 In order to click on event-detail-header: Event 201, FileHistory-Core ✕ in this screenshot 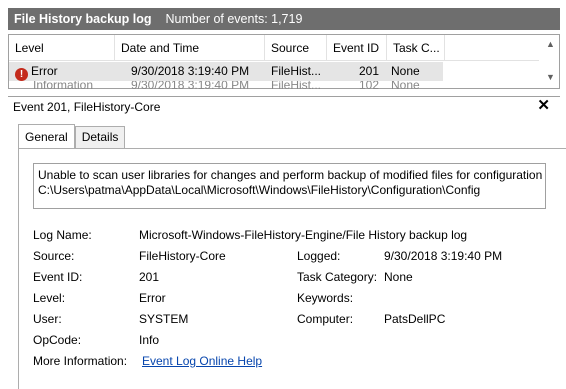, I will do `click(284, 106)`.